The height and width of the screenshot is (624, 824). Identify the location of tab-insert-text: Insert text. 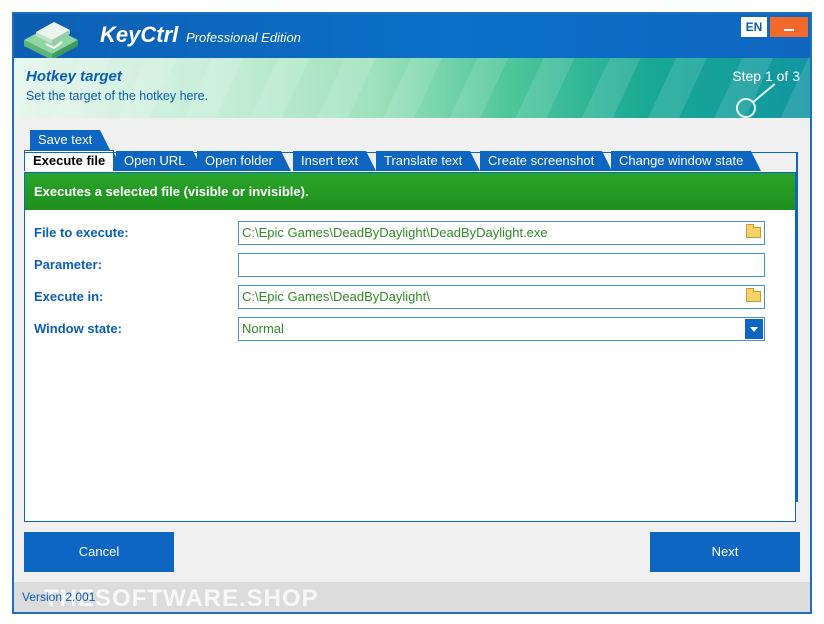
(335, 161).